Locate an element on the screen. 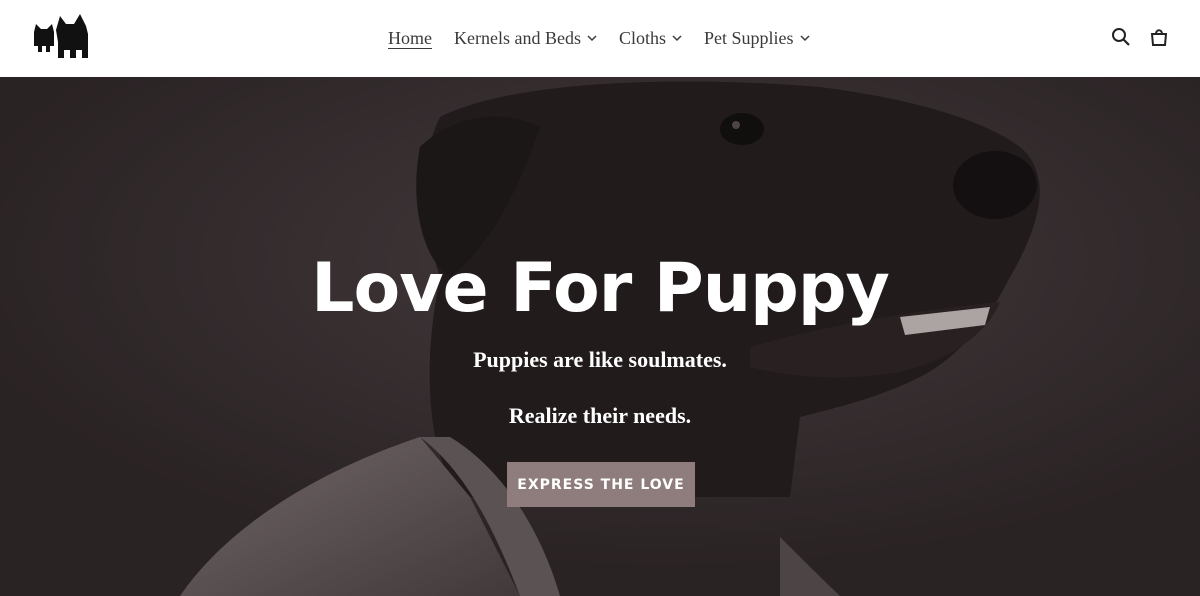 Image resolution: width=1200 pixels, height=596 pixels. hero-subtitle: Realize their needs. is located at coordinates (600, 415).